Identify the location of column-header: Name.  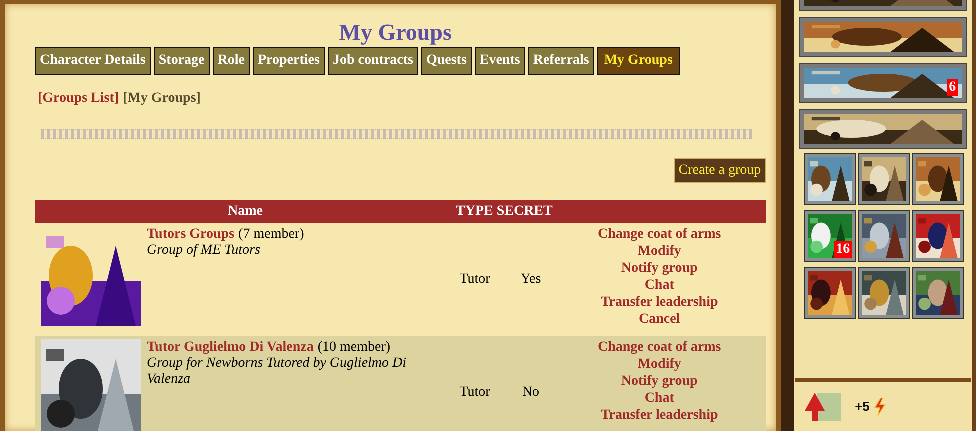
(245, 212).